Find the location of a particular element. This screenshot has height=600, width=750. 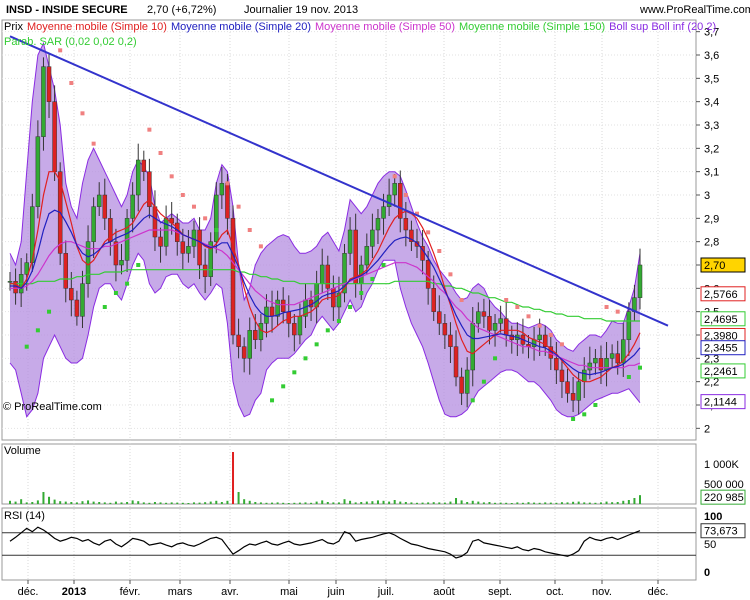

y-tick-label: 3 is located at coordinates (707, 196).